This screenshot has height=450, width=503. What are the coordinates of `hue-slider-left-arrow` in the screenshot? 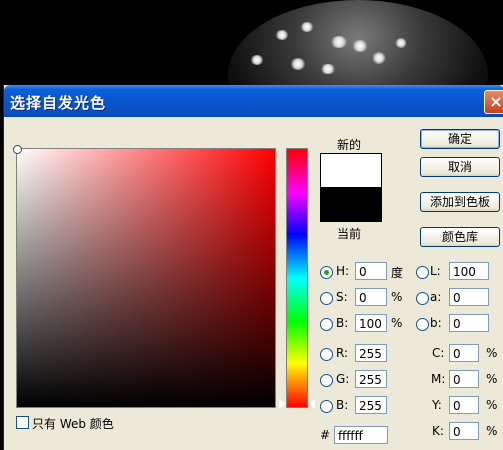 It's located at (282, 404).